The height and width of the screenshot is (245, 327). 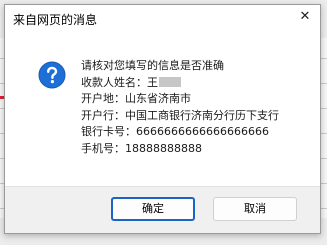 I want to click on question-icon, so click(x=52, y=75).